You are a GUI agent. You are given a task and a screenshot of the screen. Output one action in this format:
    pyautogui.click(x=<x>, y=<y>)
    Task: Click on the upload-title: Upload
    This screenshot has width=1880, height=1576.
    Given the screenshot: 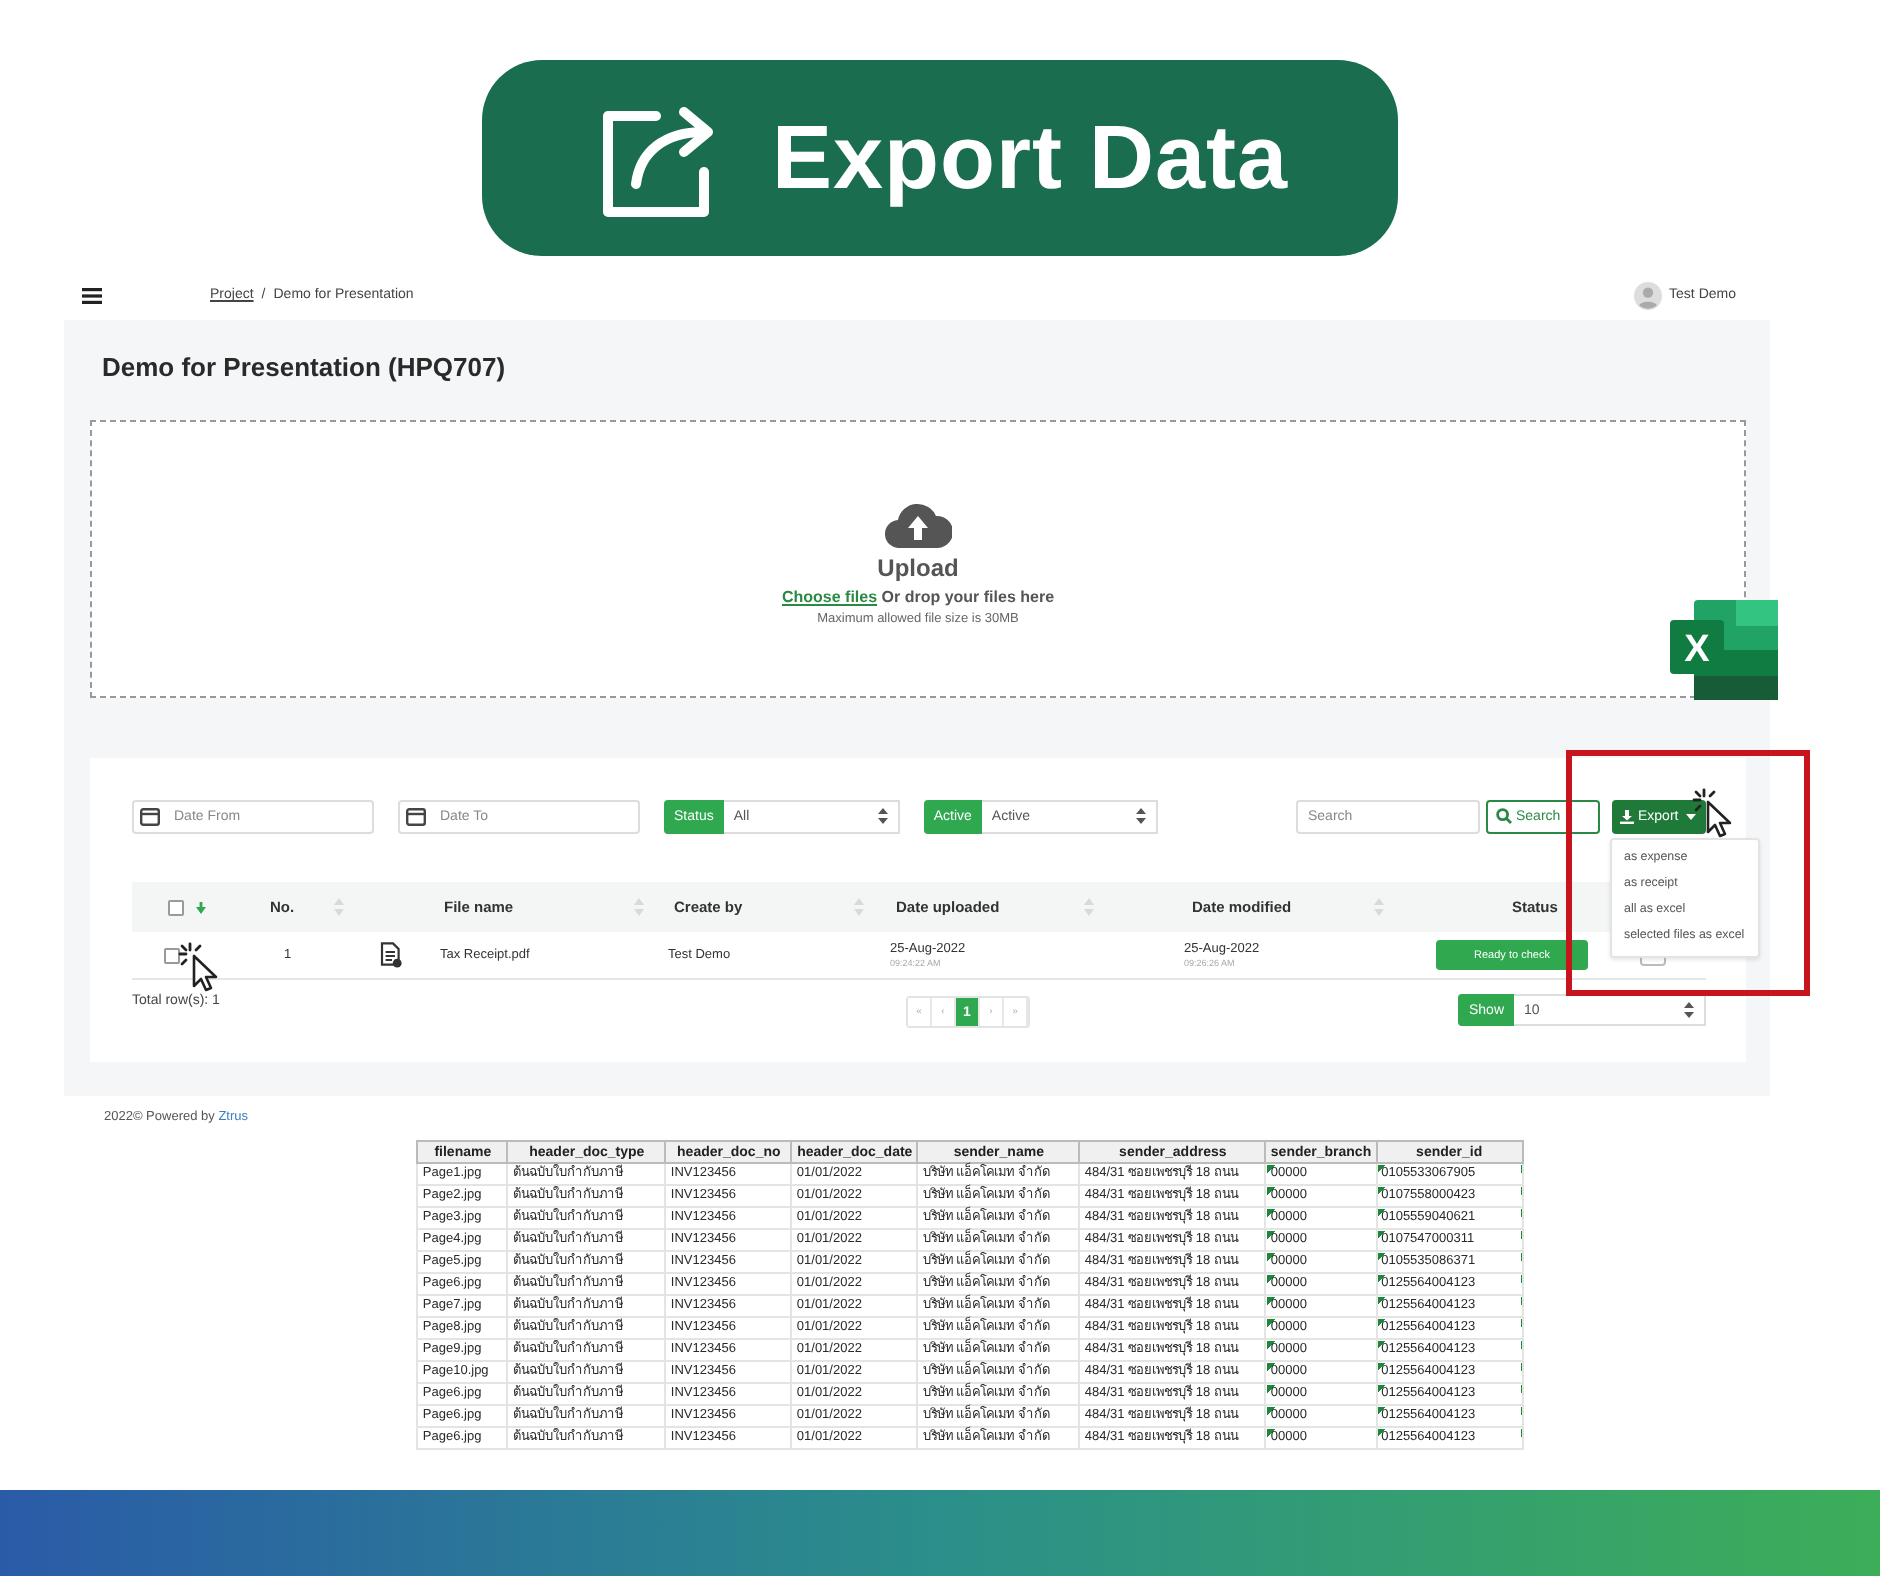 What is the action you would take?
    pyautogui.click(x=918, y=568)
    